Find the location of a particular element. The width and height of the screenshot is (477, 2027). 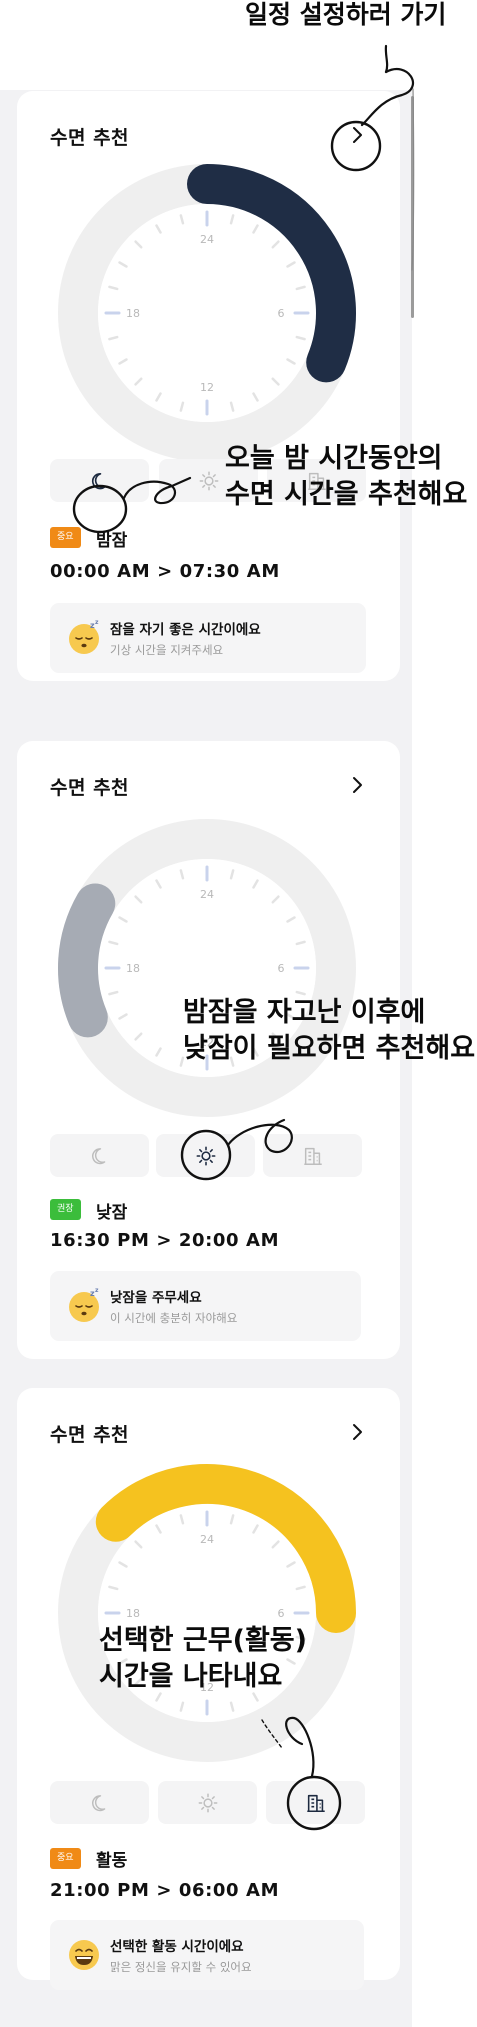

annotation-line: 선택한 근무(활동) is located at coordinates (203, 1640).